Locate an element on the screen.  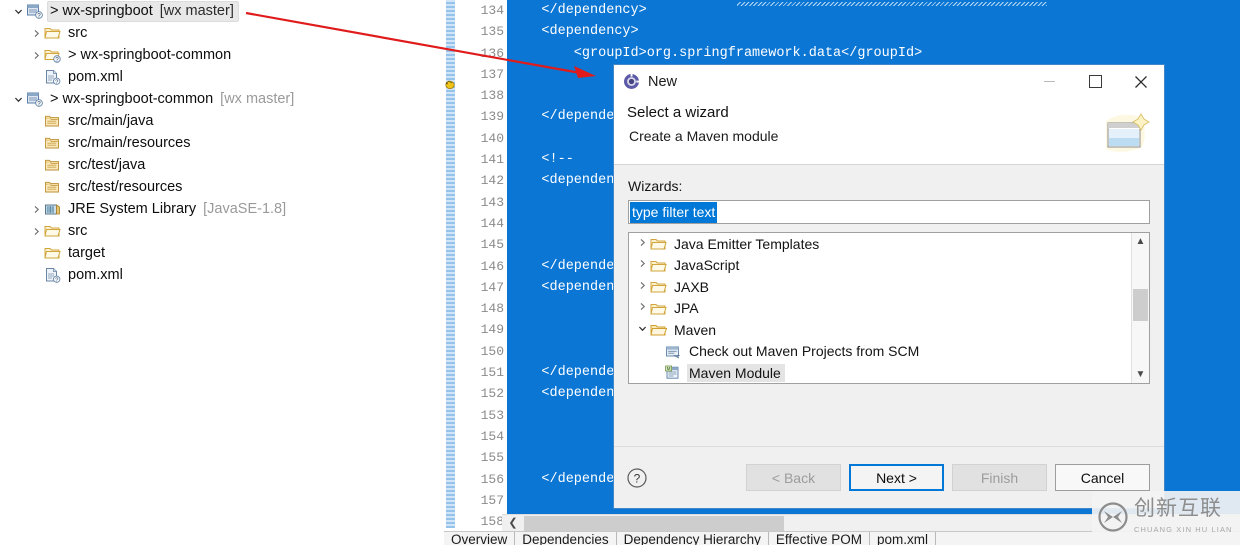
scroll-down-arrow-icon: ▼ is located at coordinates (1140, 374).